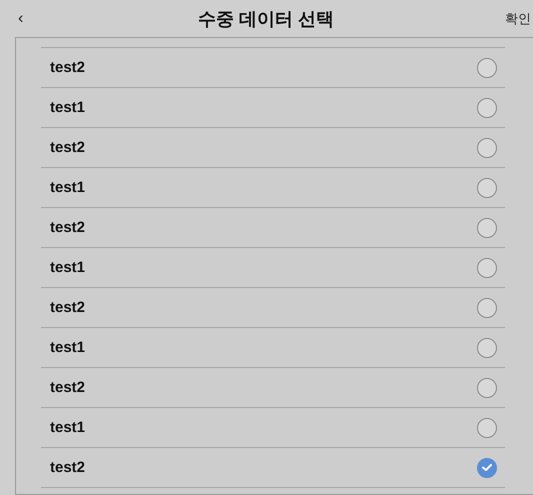  I want to click on confirm-button: 확인, so click(518, 19).